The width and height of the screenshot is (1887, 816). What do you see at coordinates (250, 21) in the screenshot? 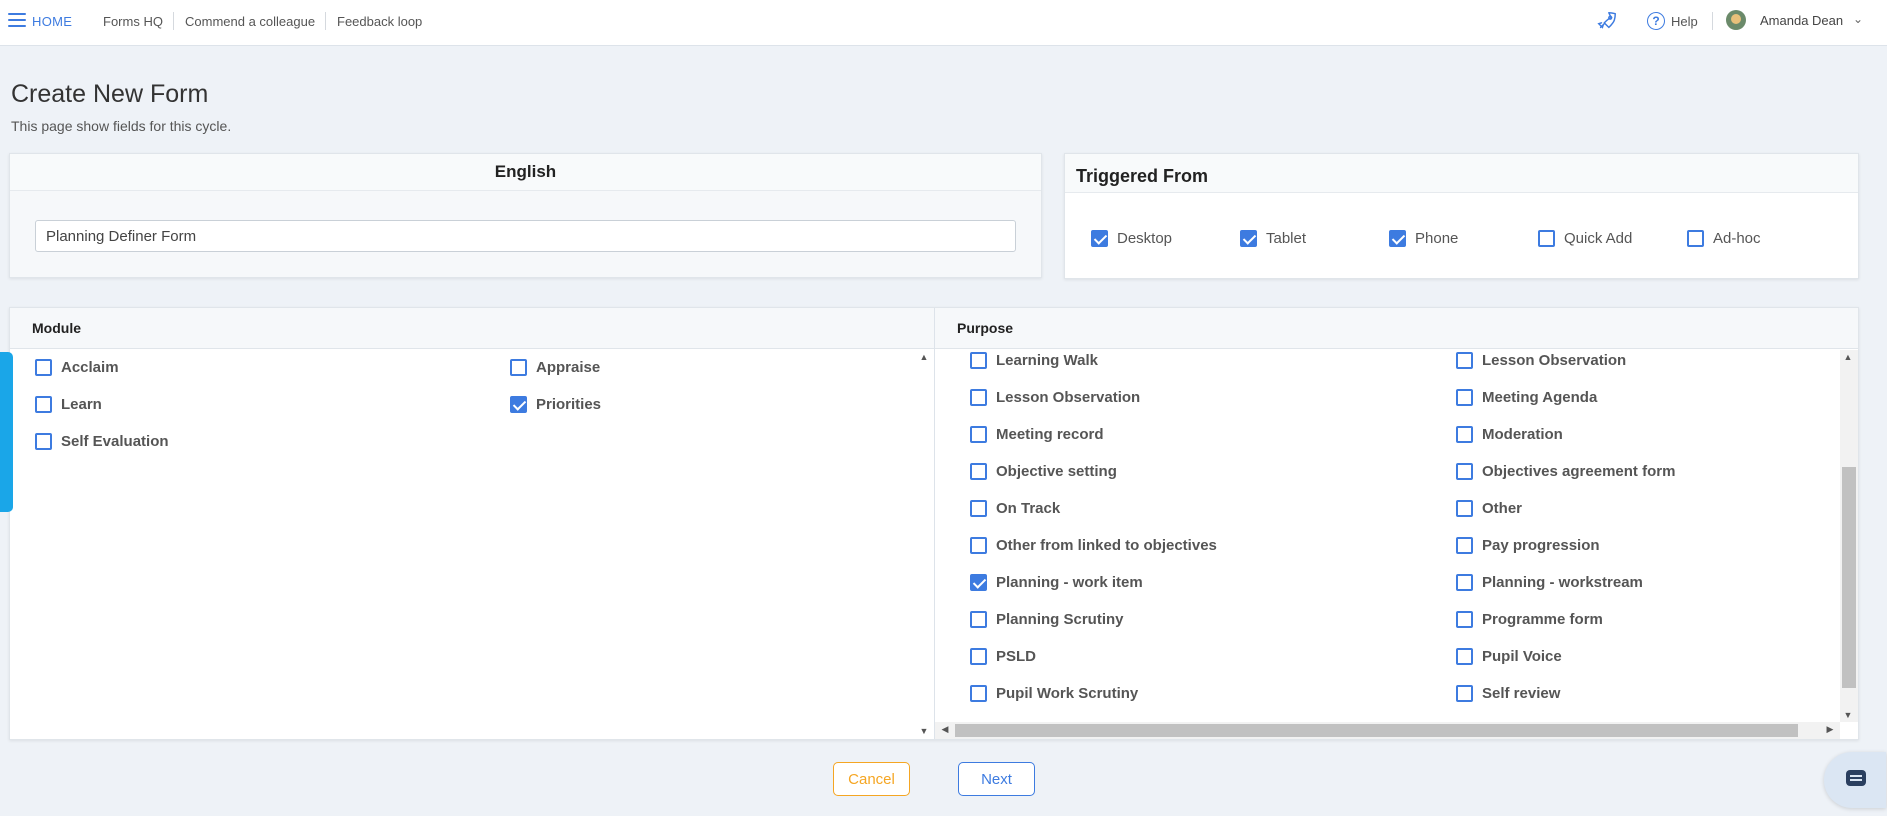
I see `nav-commend-colleague: Commend a colleague` at bounding box center [250, 21].